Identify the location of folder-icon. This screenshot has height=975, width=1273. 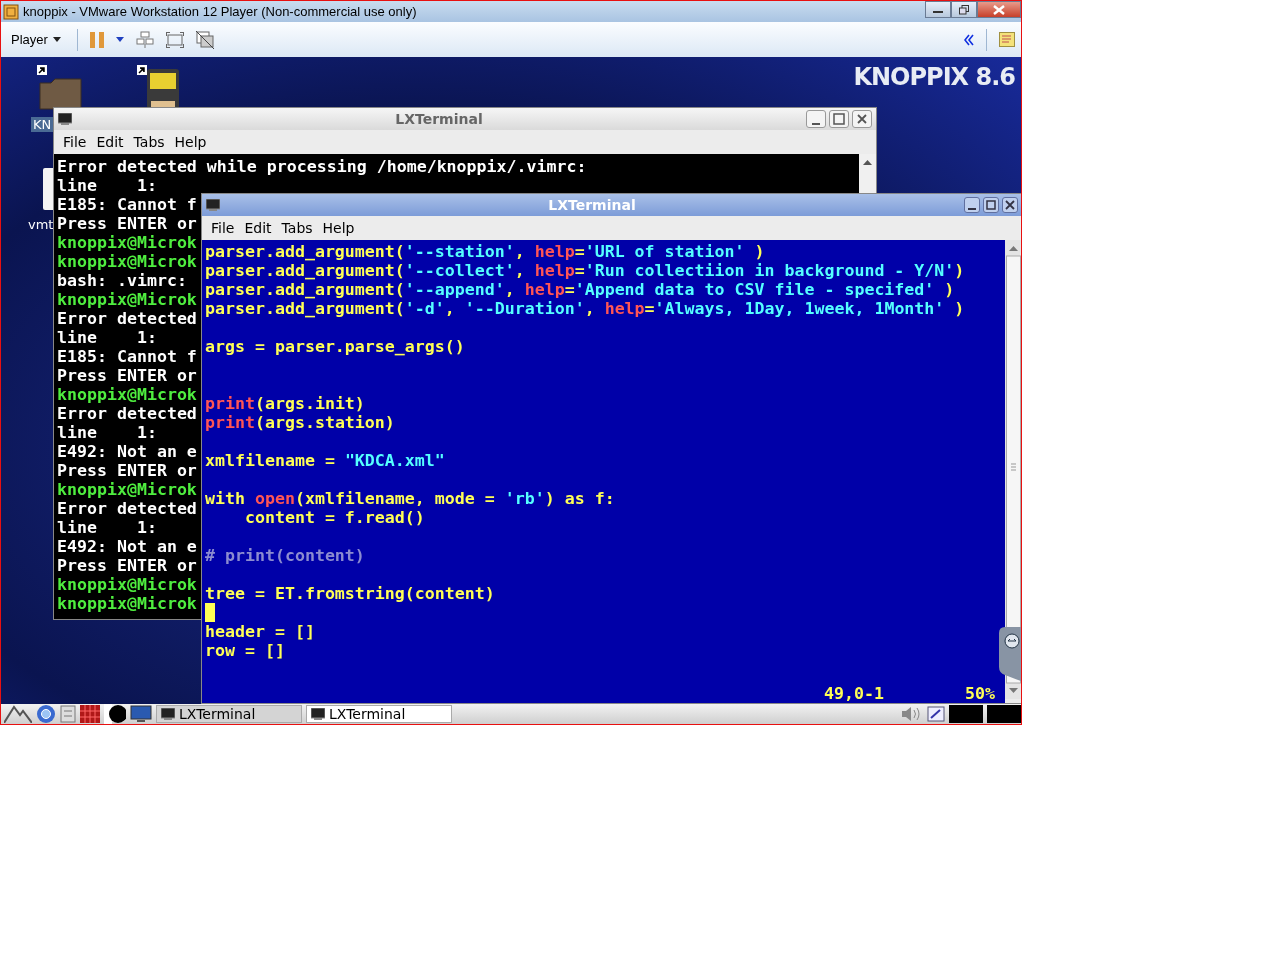
(61, 88).